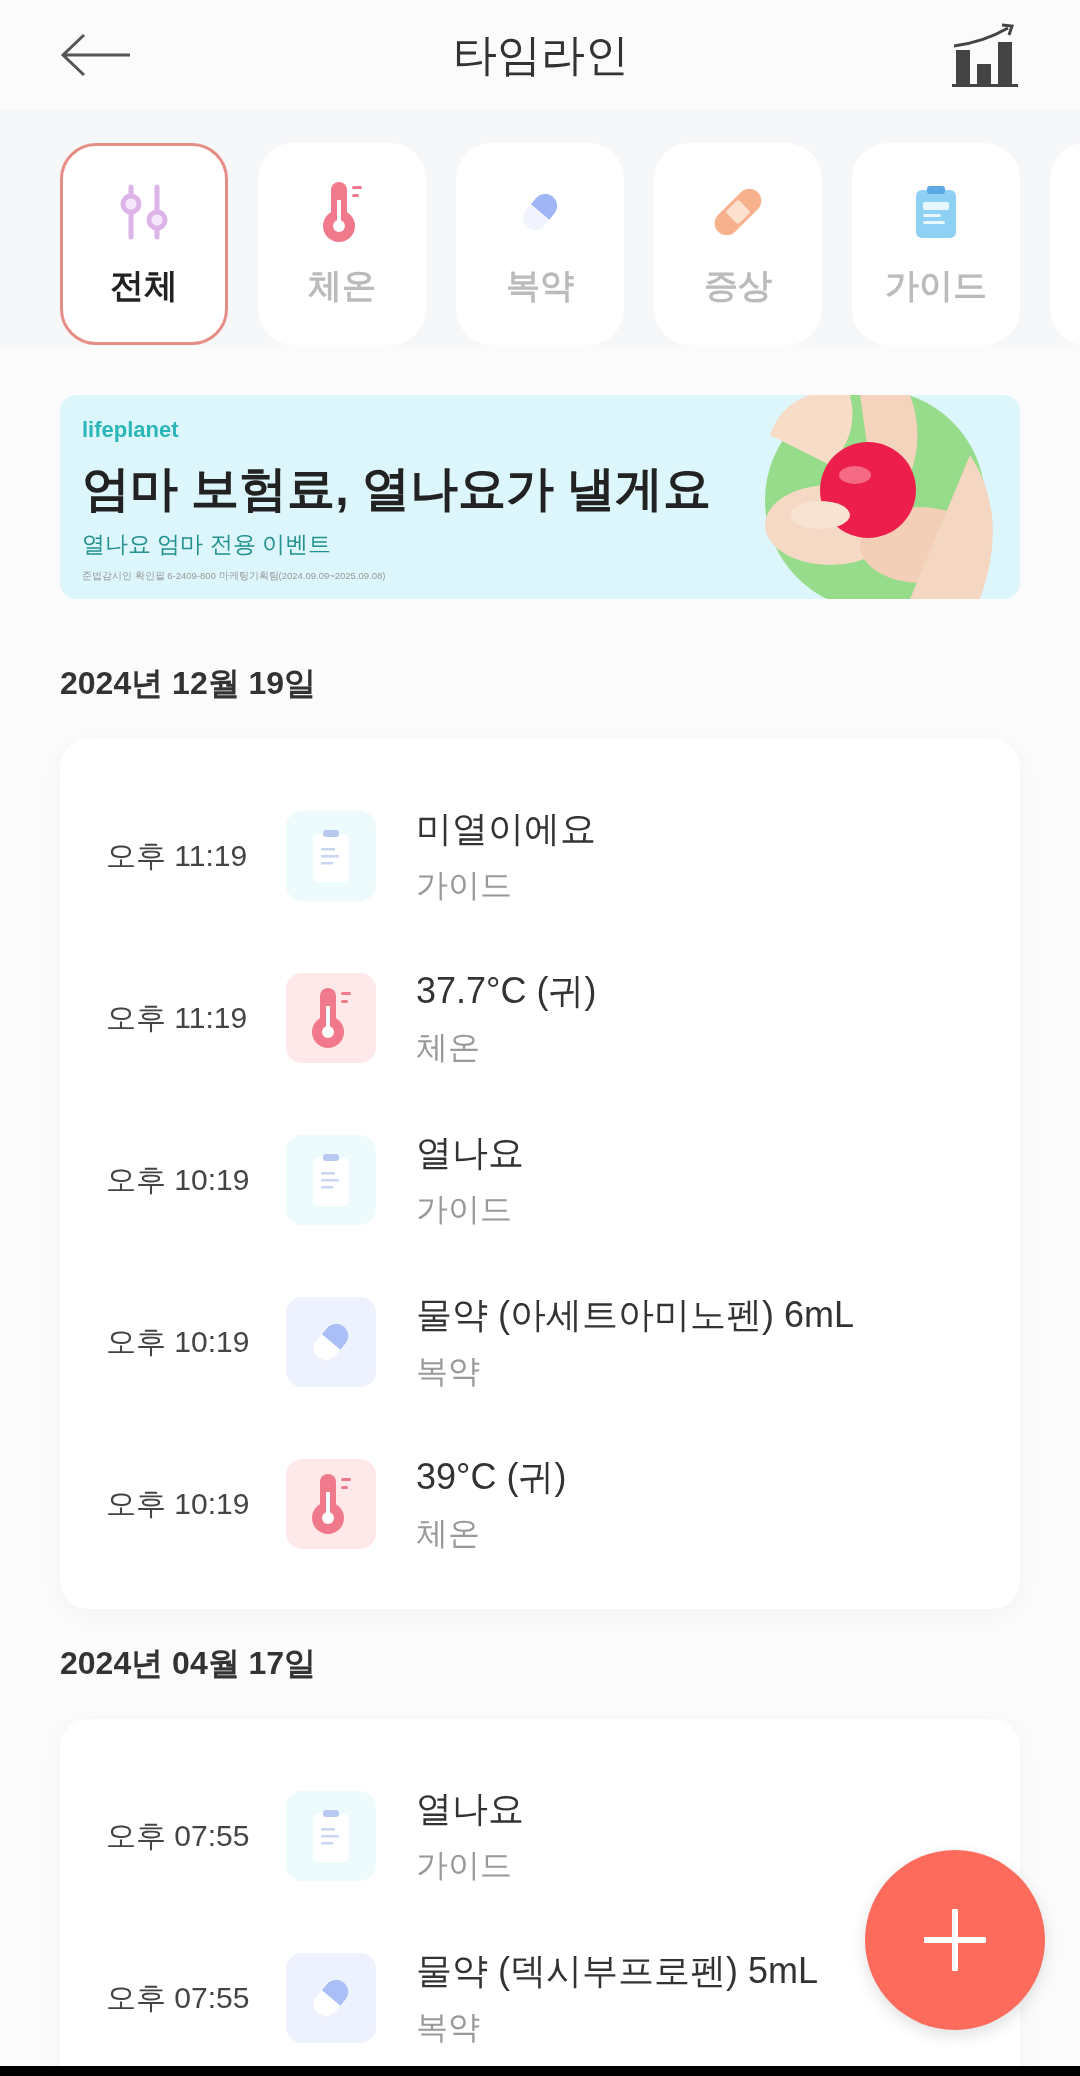 This screenshot has width=1080, height=2076. I want to click on chart-button, so click(985, 55).